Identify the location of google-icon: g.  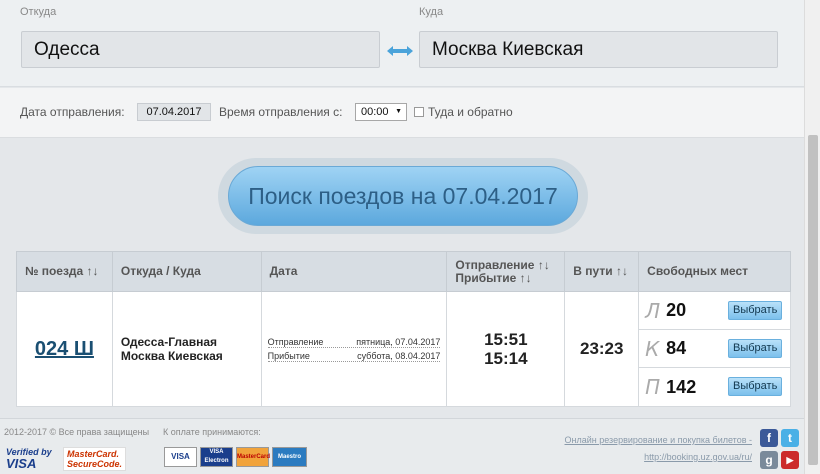
(769, 460).